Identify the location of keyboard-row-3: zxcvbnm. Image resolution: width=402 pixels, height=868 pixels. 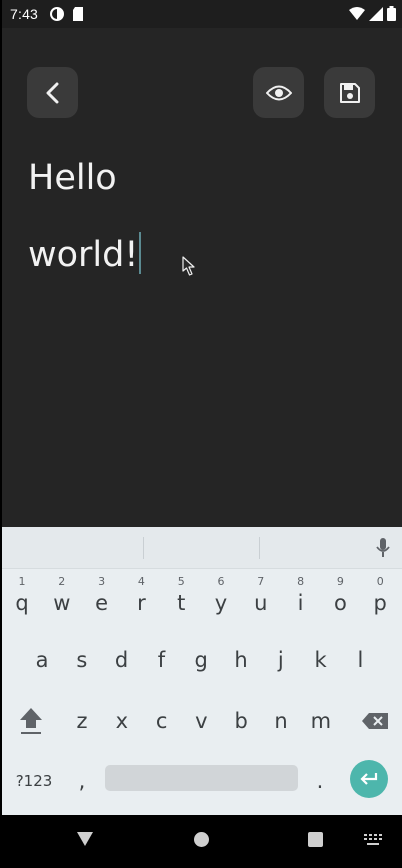
(202, 721).